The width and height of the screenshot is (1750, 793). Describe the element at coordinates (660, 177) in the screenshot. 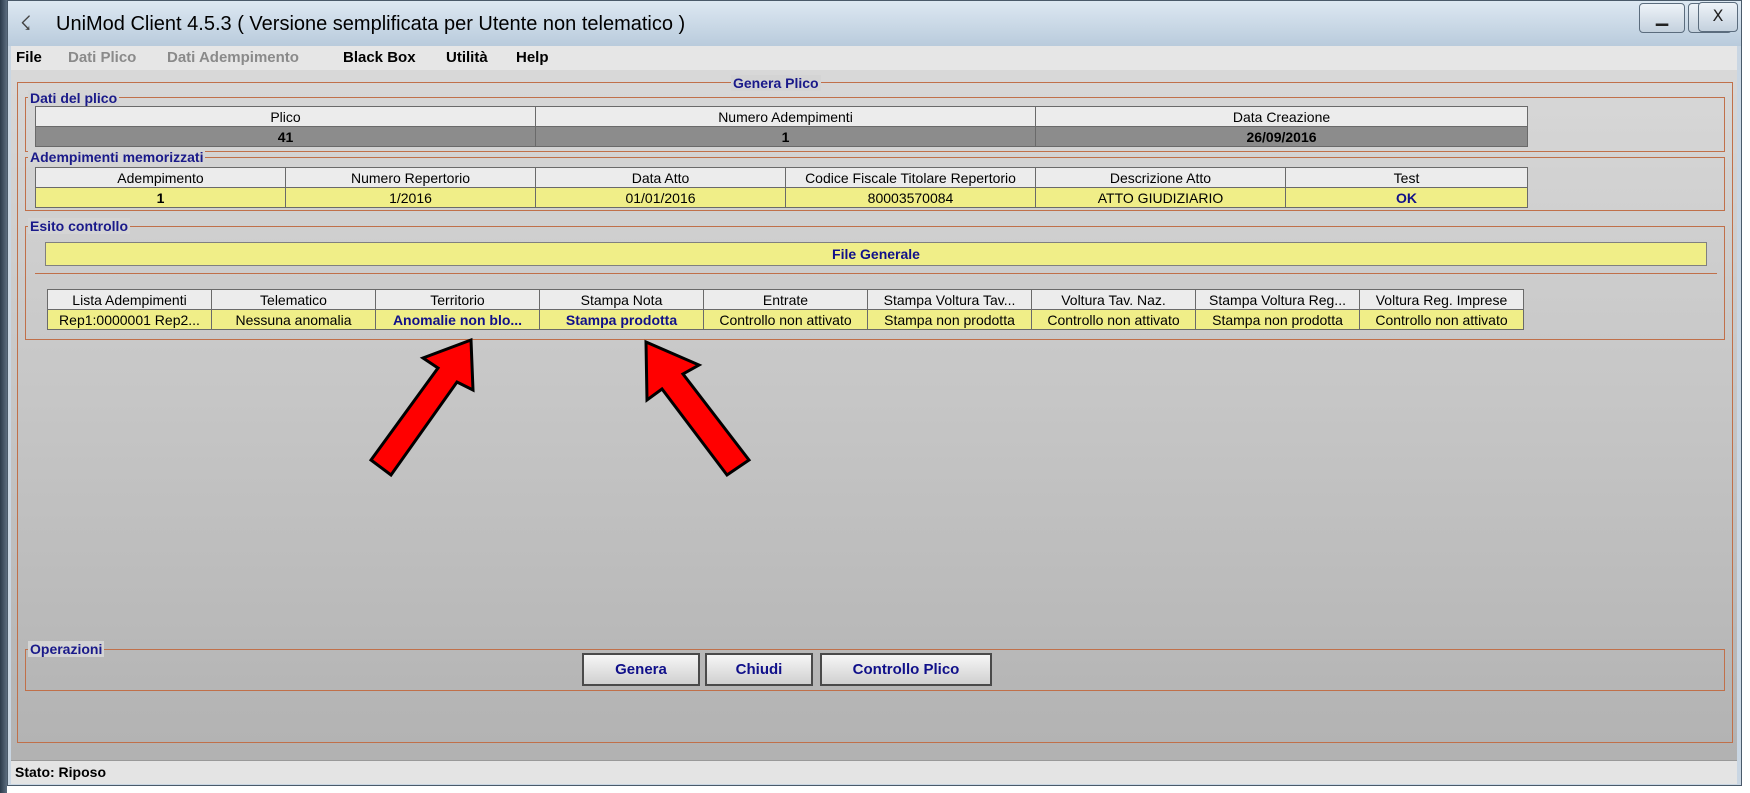

I see `column-header: Data Atto` at that location.